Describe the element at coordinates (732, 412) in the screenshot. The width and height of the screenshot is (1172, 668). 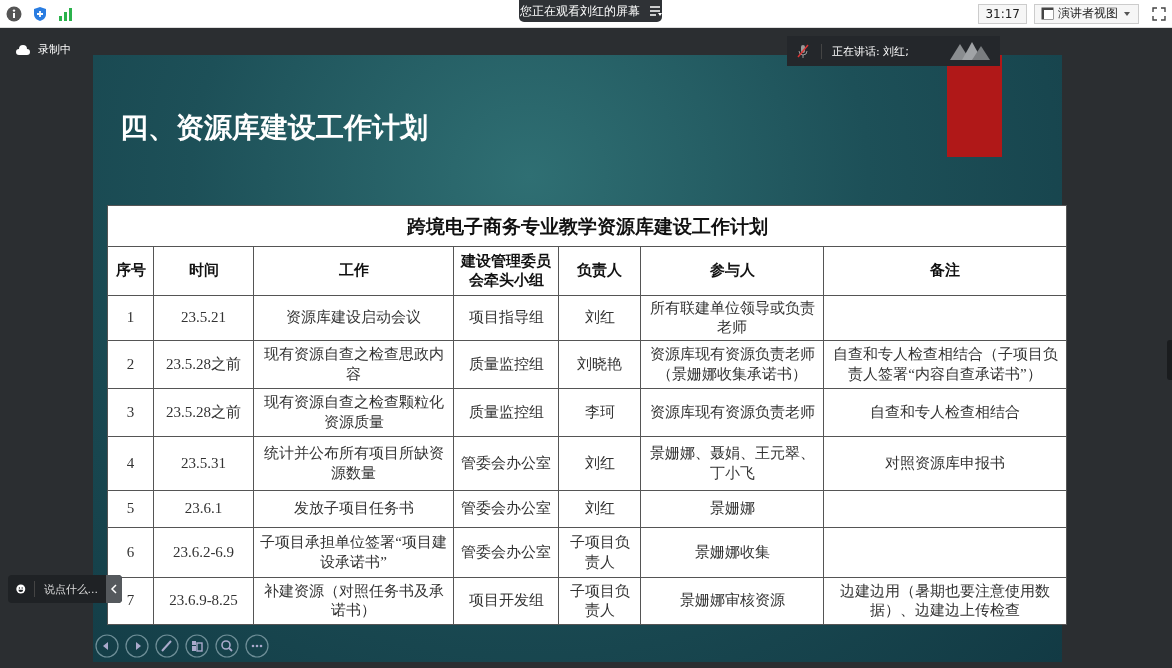
I see `table-cell: 资源库现有资源负责老师` at that location.